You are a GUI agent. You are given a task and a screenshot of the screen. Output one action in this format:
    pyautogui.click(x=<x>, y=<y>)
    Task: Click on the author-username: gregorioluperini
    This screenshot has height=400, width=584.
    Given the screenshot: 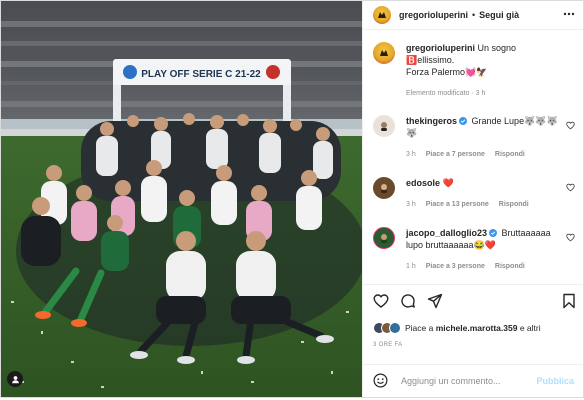 What is the action you would take?
    pyautogui.click(x=433, y=15)
    